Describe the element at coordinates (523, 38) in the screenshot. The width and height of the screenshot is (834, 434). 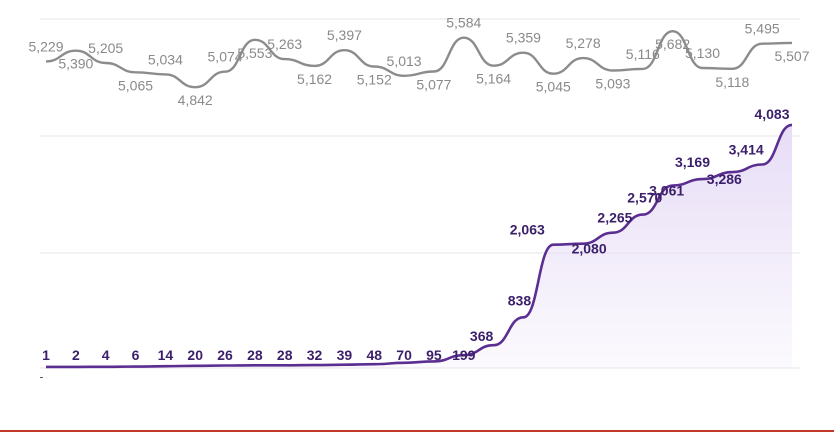
I see `upper-data-label: 5,359` at that location.